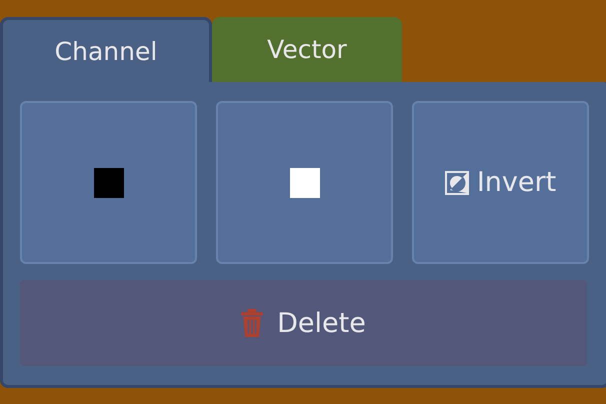  What do you see at coordinates (500, 182) in the screenshot?
I see `invert-button: Invert` at bounding box center [500, 182].